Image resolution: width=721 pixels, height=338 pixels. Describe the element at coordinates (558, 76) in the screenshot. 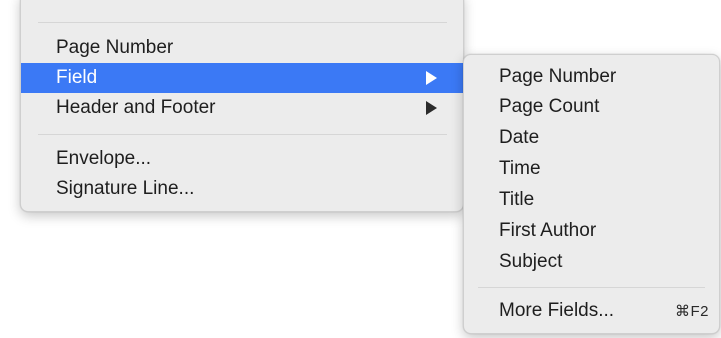

I see `submenu-item-label: Page Number` at that location.